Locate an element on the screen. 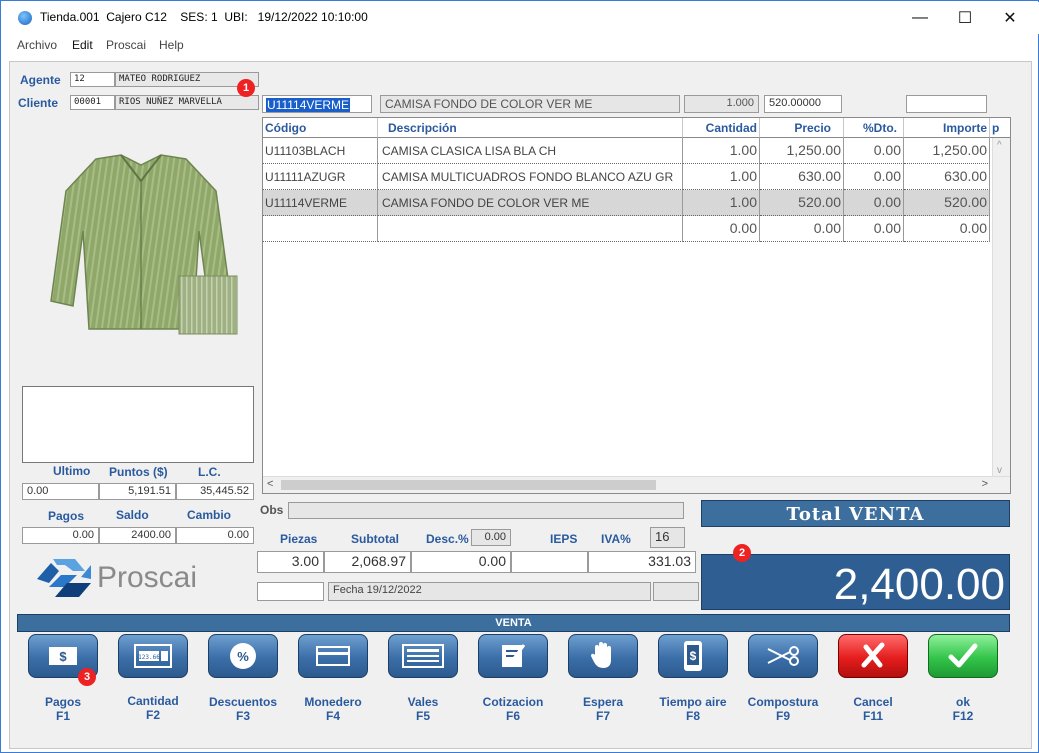  grid-vertical-scrollbar: ^ v is located at coordinates (1001, 308).